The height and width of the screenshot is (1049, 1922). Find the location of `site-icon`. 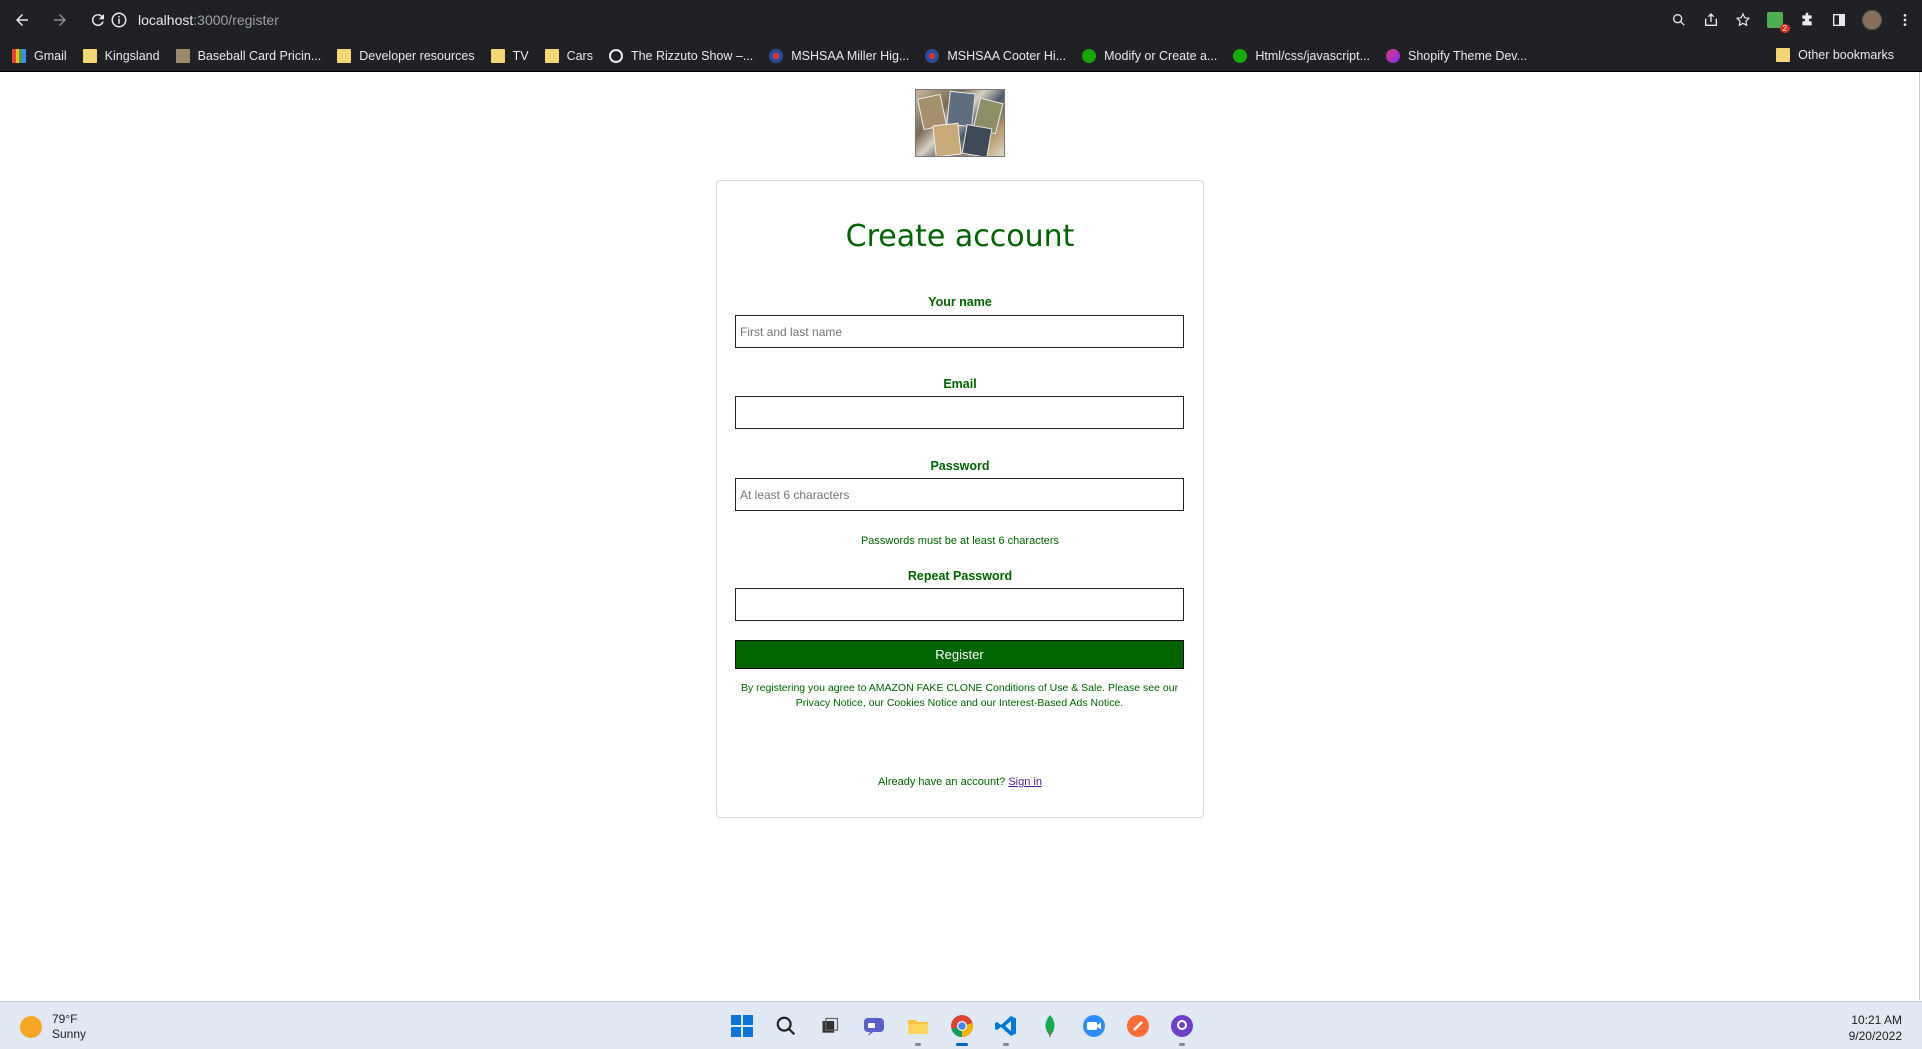

site-icon is located at coordinates (615, 55).